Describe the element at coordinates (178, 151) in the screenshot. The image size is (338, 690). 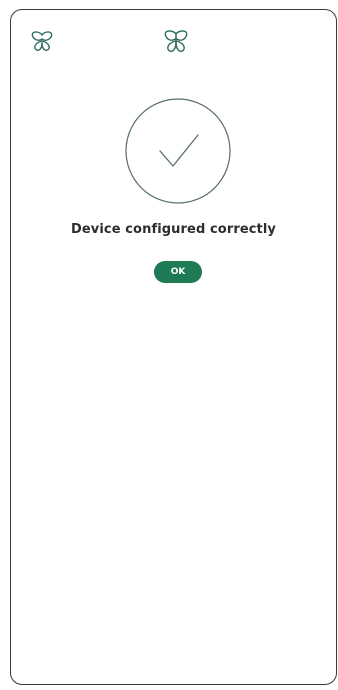
I see `checkmark-icon` at that location.